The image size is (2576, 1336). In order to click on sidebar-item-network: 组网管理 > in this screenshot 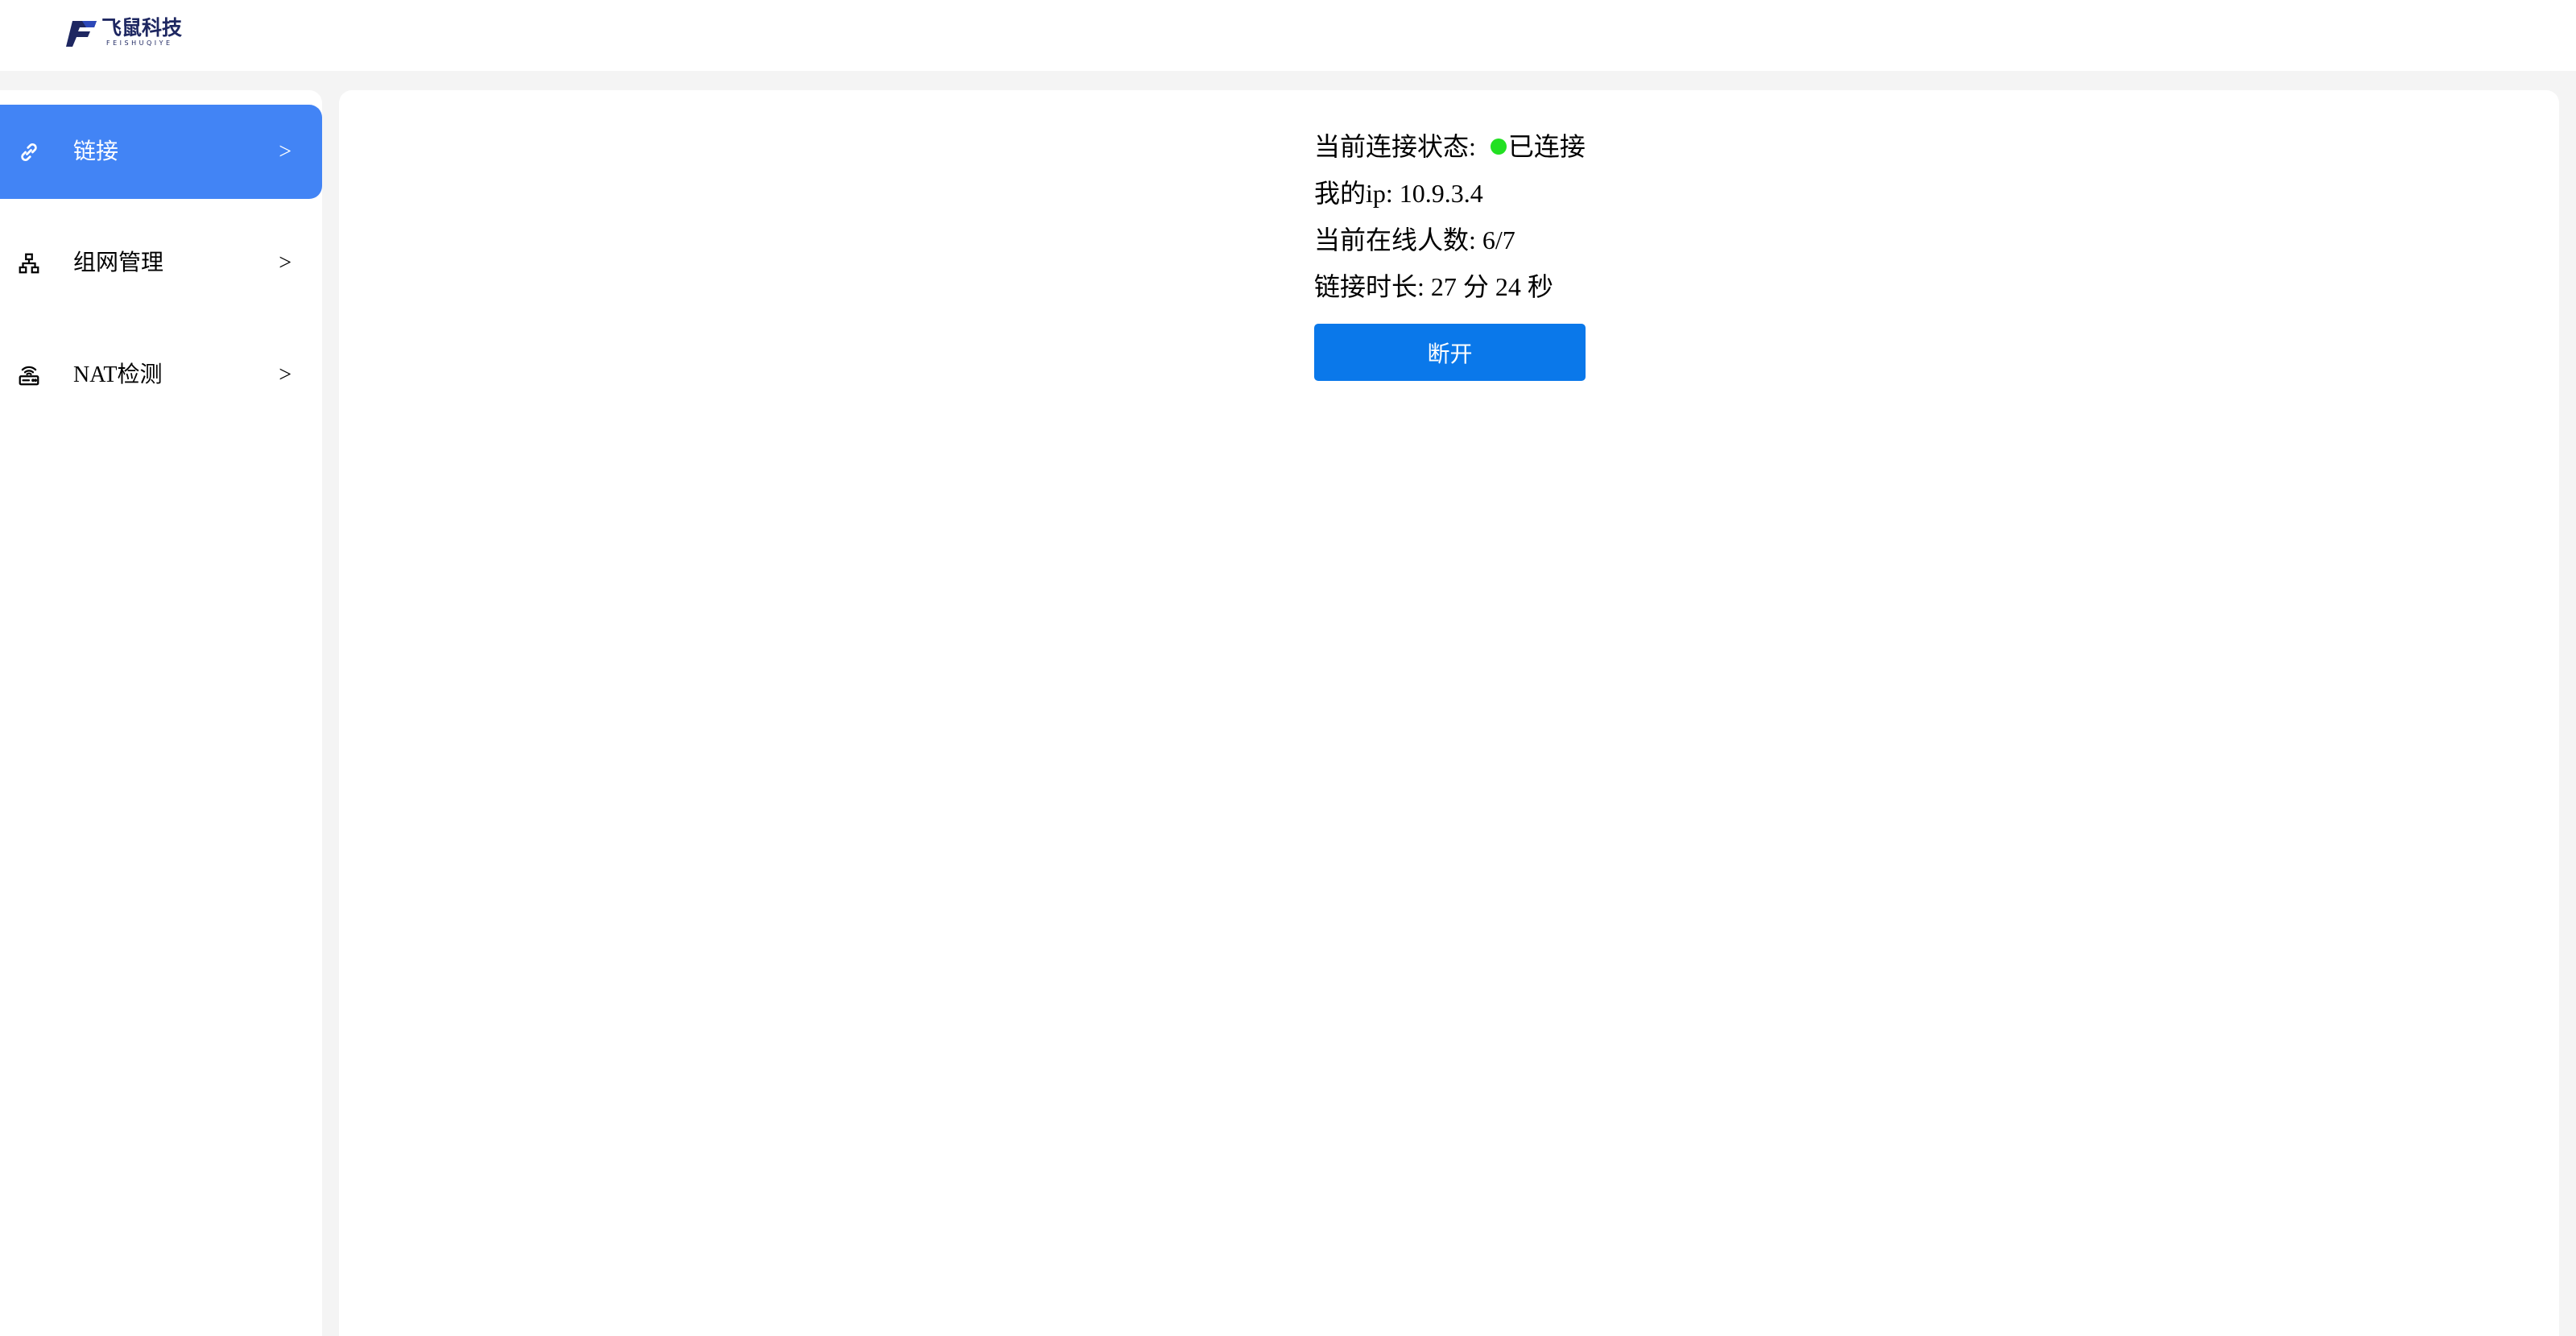, I will do `click(161, 263)`.